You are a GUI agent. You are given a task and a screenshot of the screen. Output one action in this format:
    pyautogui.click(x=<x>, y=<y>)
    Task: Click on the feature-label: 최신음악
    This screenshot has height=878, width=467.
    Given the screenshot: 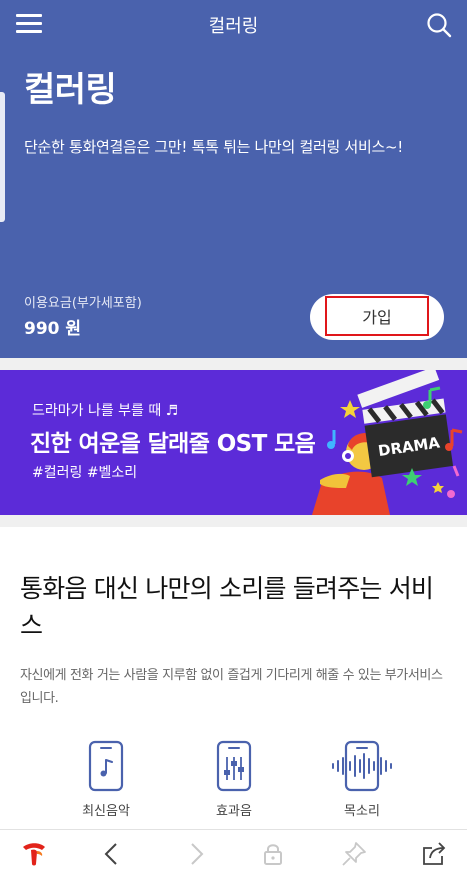 What is the action you would take?
    pyautogui.click(x=106, y=811)
    